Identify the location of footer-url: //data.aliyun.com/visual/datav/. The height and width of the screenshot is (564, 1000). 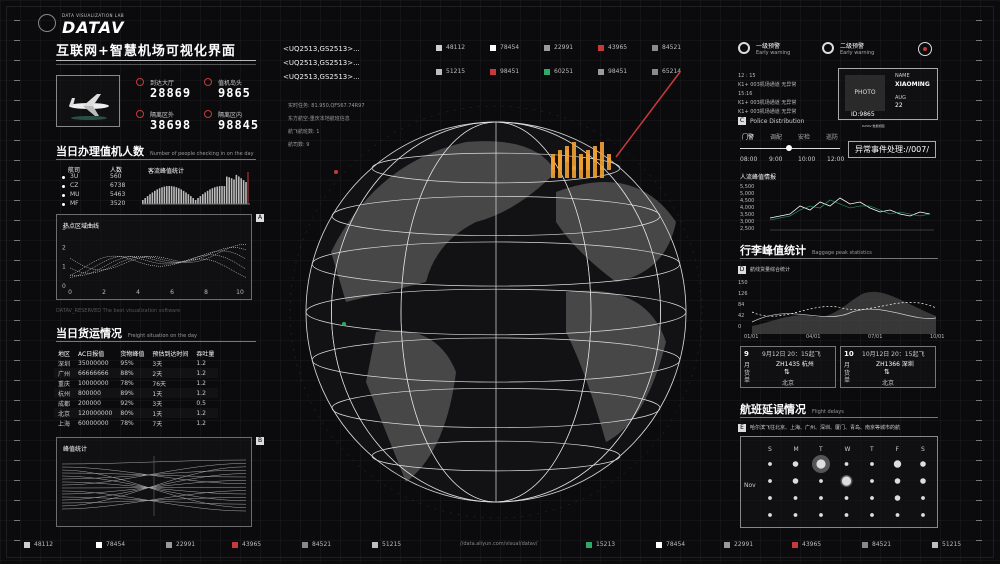
(498, 544).